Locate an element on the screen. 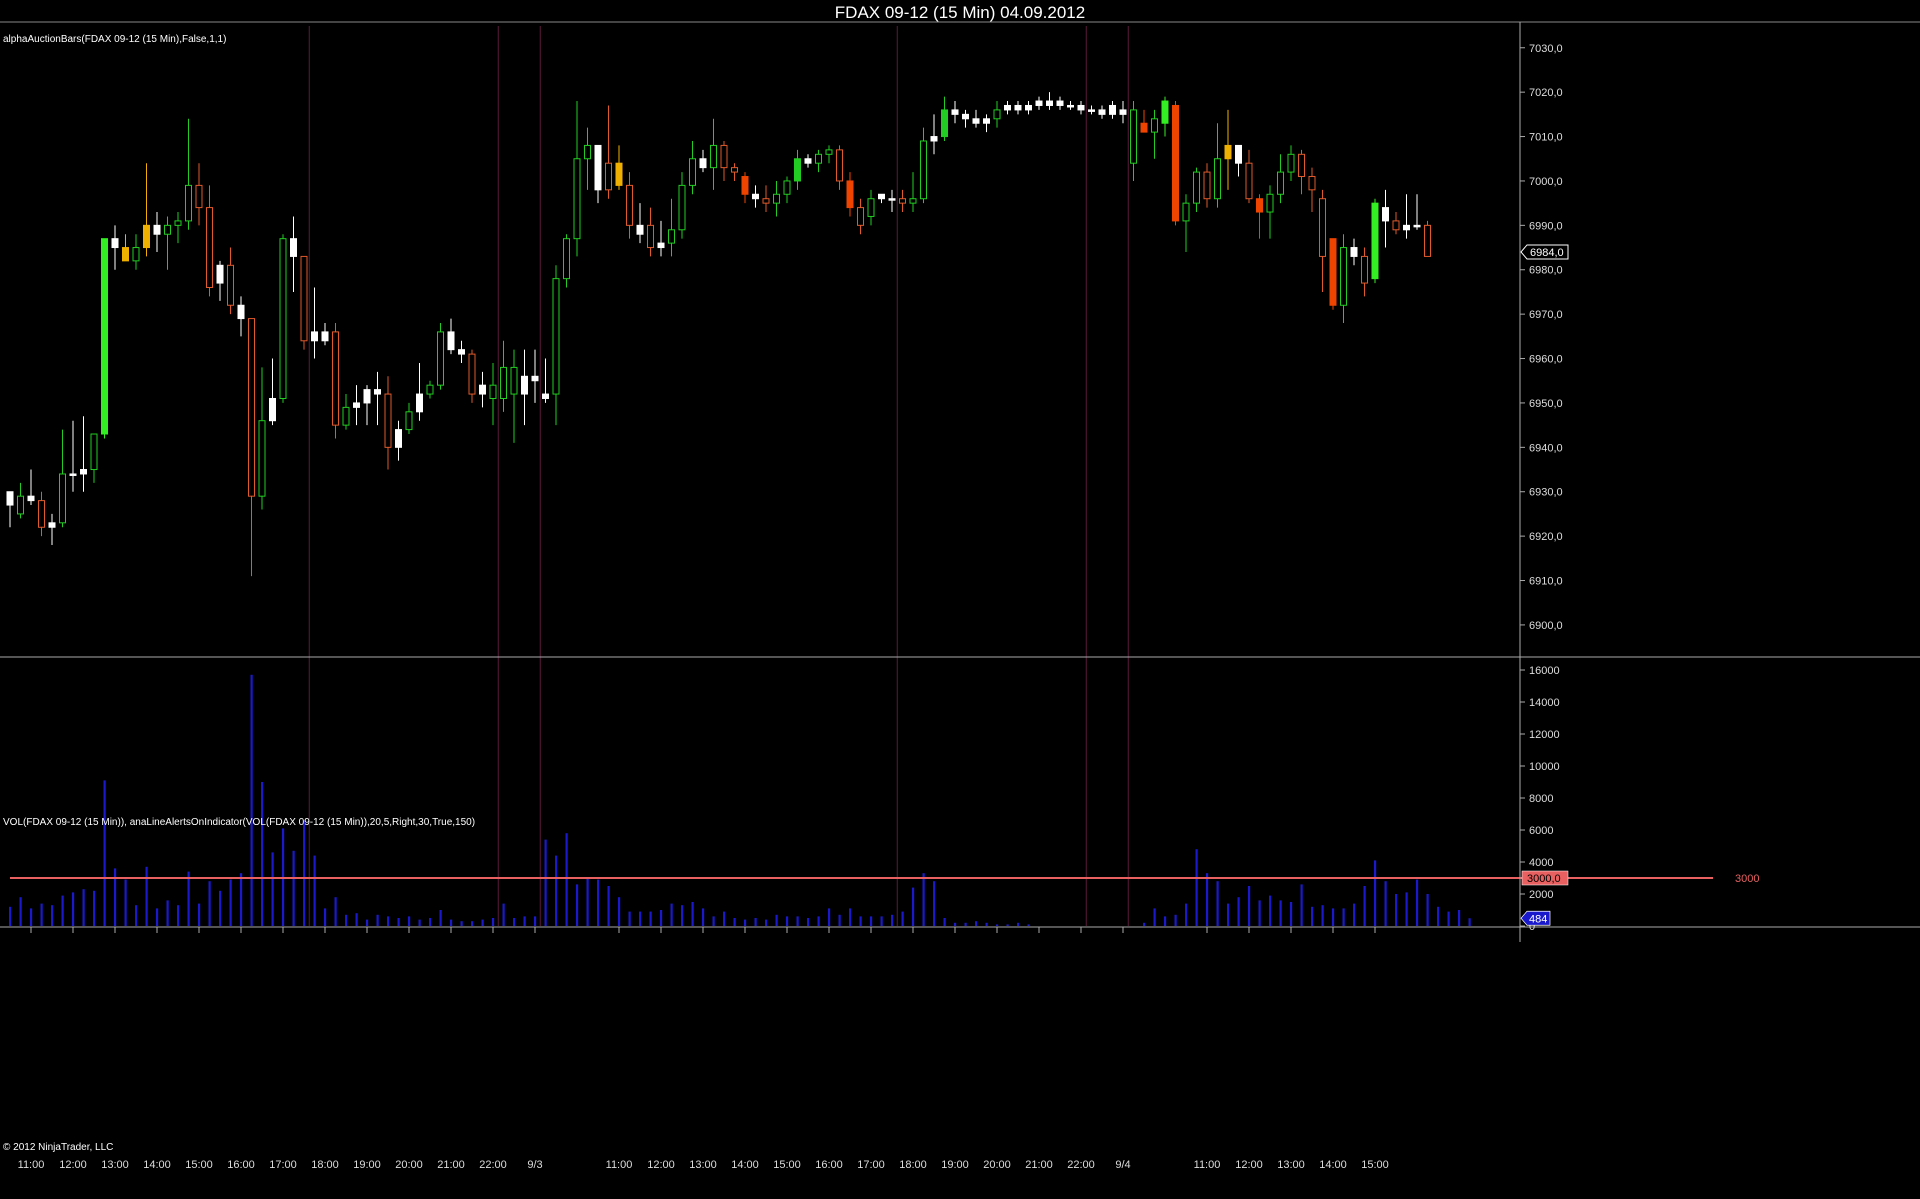 Image resolution: width=1920 pixels, height=1199 pixels. volume-tick-label: 14000 is located at coordinates (1544, 703).